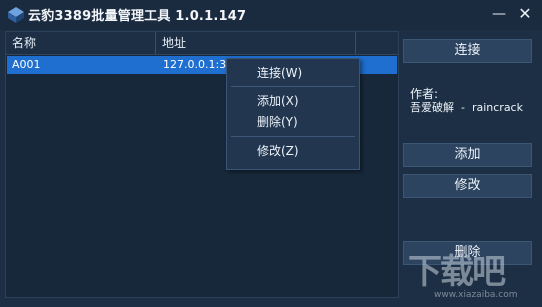  What do you see at coordinates (26, 64) in the screenshot?
I see `cell-name: A001` at bounding box center [26, 64].